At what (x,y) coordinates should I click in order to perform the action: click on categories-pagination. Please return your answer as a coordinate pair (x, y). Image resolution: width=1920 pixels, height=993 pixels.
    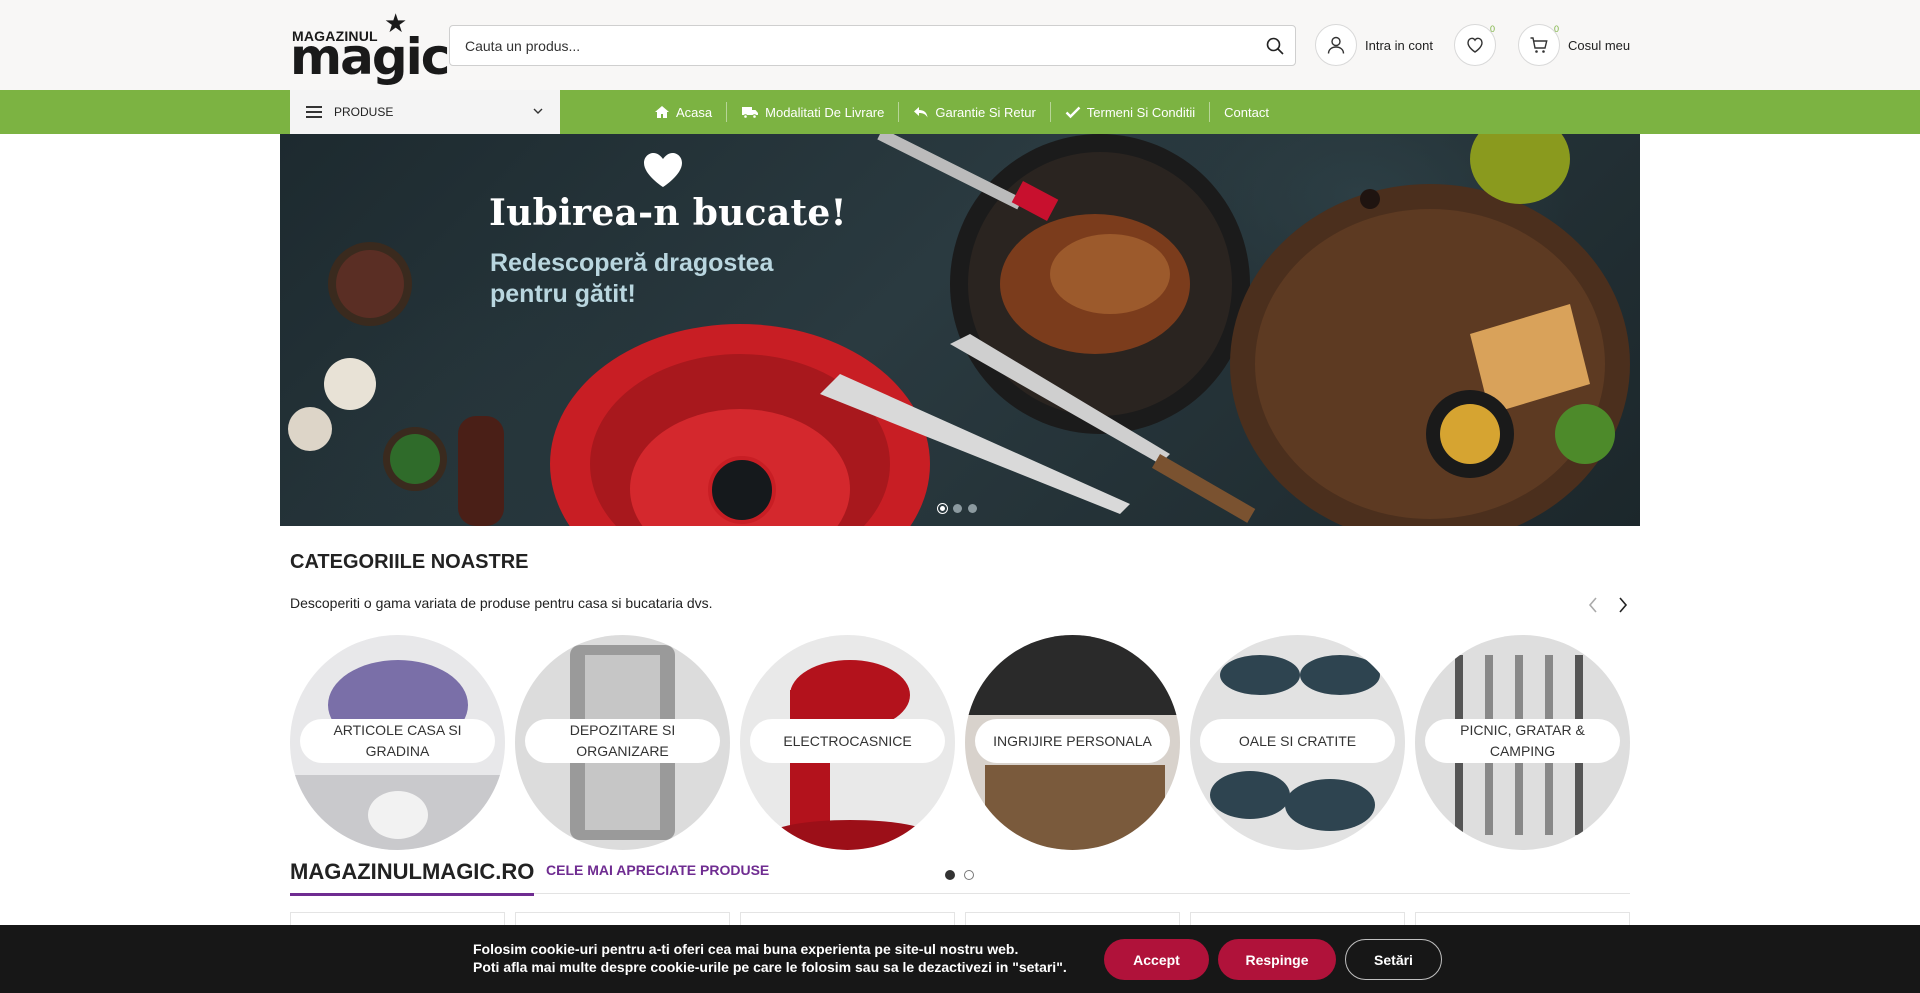
    Looking at the image, I should click on (959, 875).